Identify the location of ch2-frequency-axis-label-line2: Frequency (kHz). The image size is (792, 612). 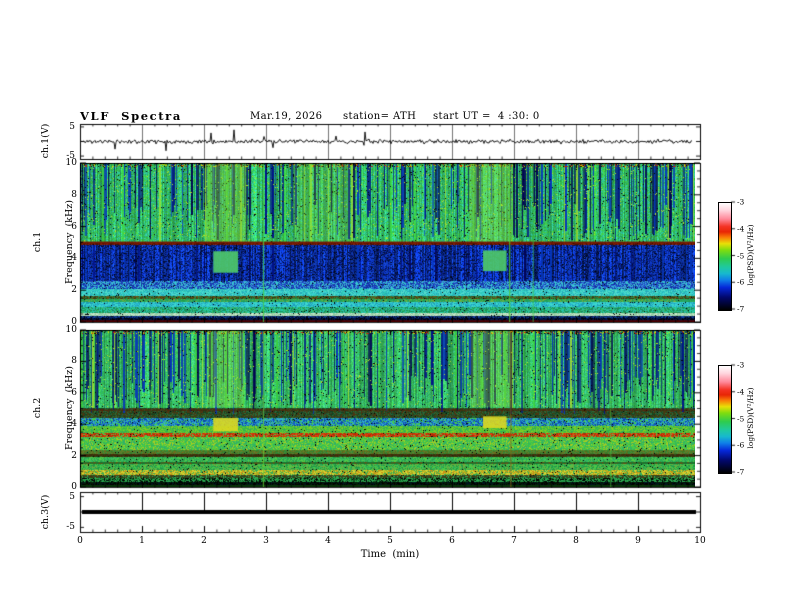
(69, 408).